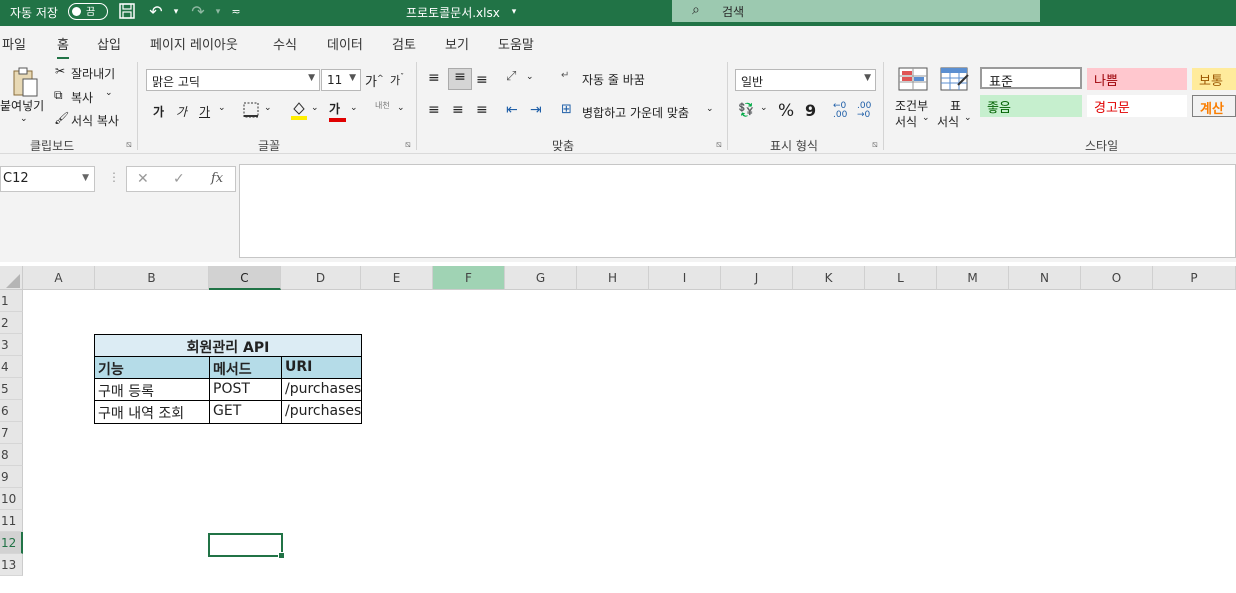 The height and width of the screenshot is (593, 1236). What do you see at coordinates (457, 43) in the screenshot?
I see `tab-view: 보기` at bounding box center [457, 43].